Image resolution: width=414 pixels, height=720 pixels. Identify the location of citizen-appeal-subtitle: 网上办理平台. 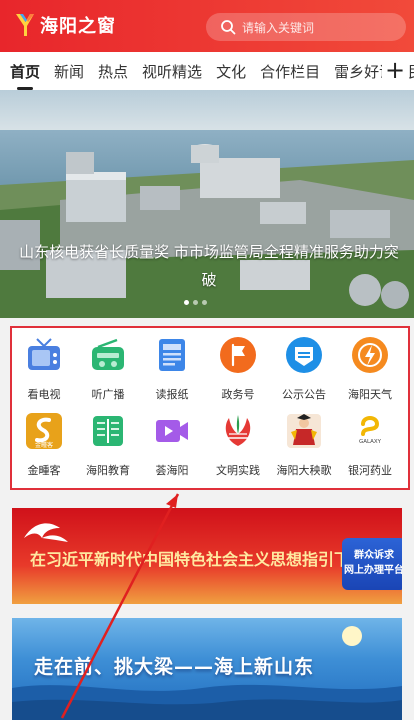
(373, 570).